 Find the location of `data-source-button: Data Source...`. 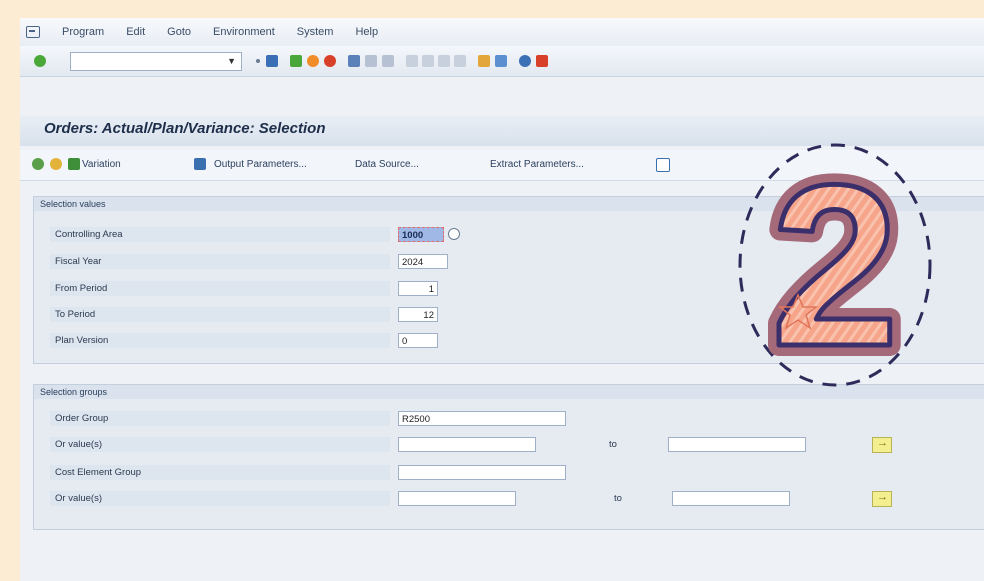

data-source-button: Data Source... is located at coordinates (387, 164).